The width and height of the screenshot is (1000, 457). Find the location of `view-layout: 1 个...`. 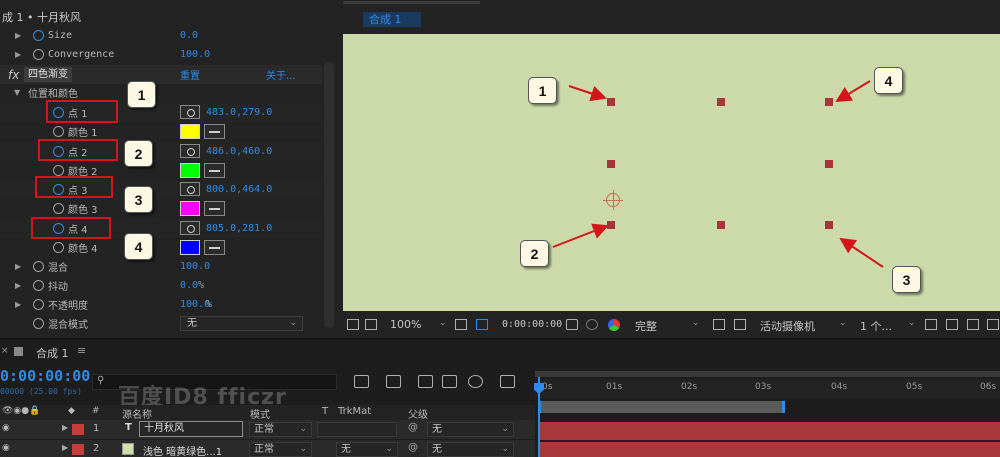

view-layout: 1 个... is located at coordinates (876, 326).